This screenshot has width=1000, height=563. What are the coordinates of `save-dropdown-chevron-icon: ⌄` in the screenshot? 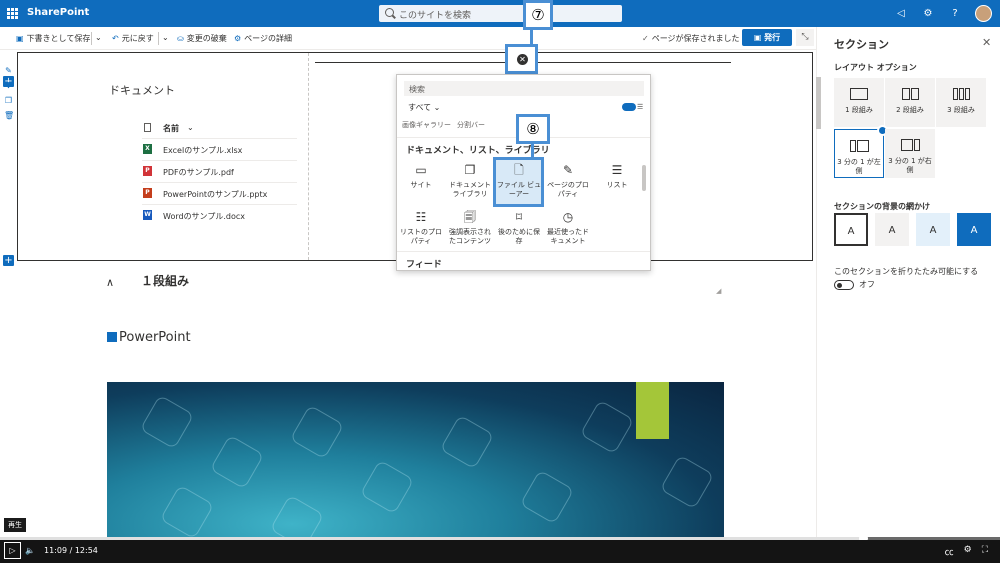 It's located at (98, 37).